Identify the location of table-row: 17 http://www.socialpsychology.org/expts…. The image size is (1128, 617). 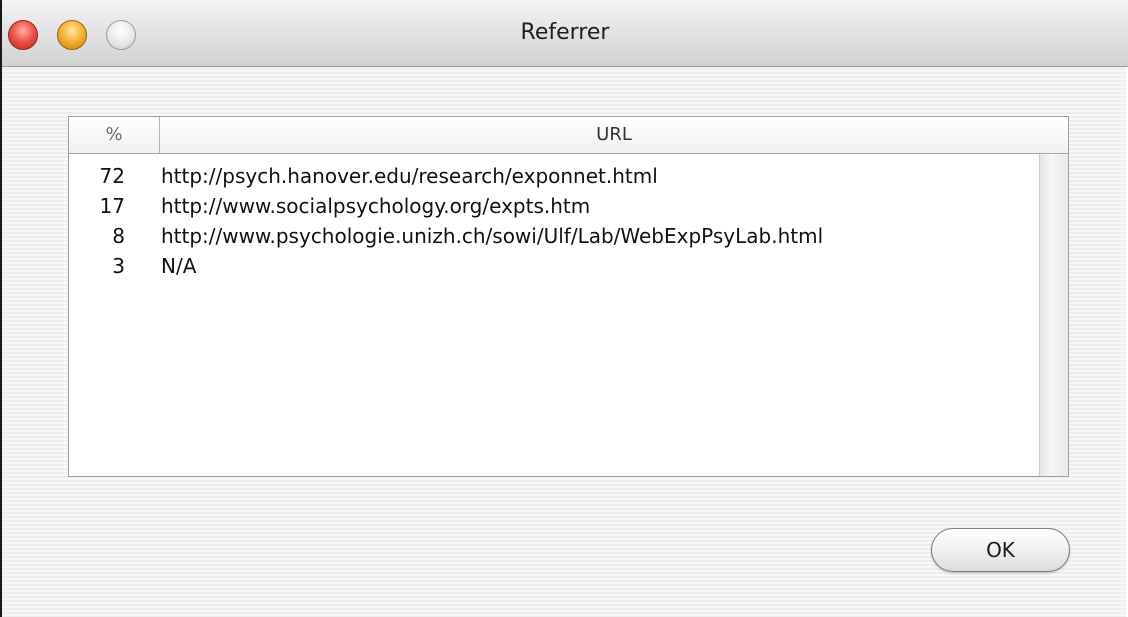
(553, 206).